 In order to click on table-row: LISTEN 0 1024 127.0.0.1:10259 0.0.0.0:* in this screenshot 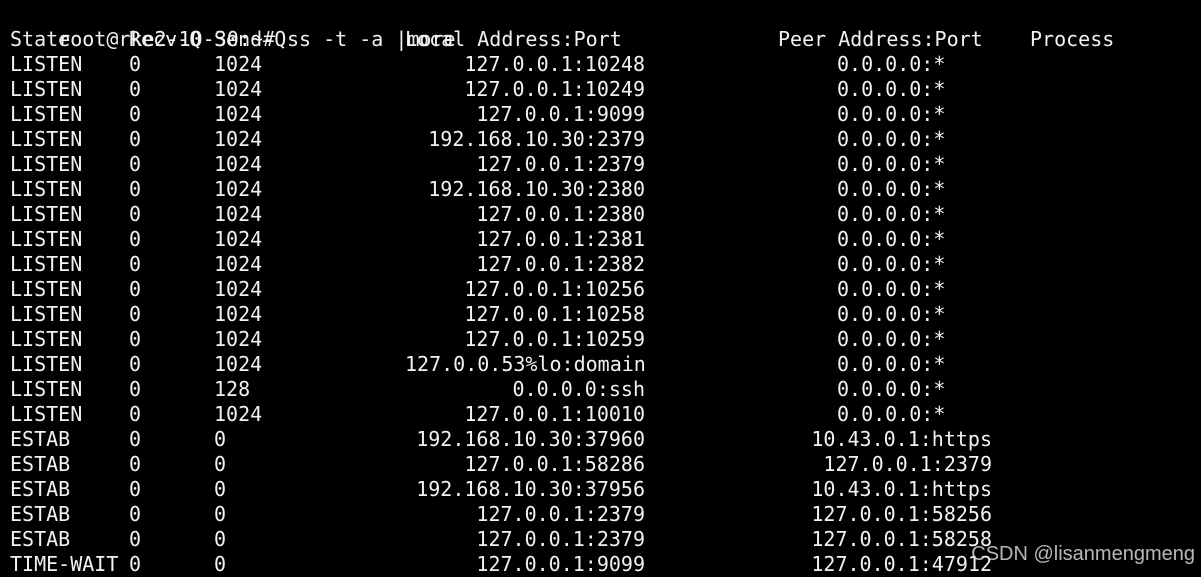, I will do `click(600, 339)`.